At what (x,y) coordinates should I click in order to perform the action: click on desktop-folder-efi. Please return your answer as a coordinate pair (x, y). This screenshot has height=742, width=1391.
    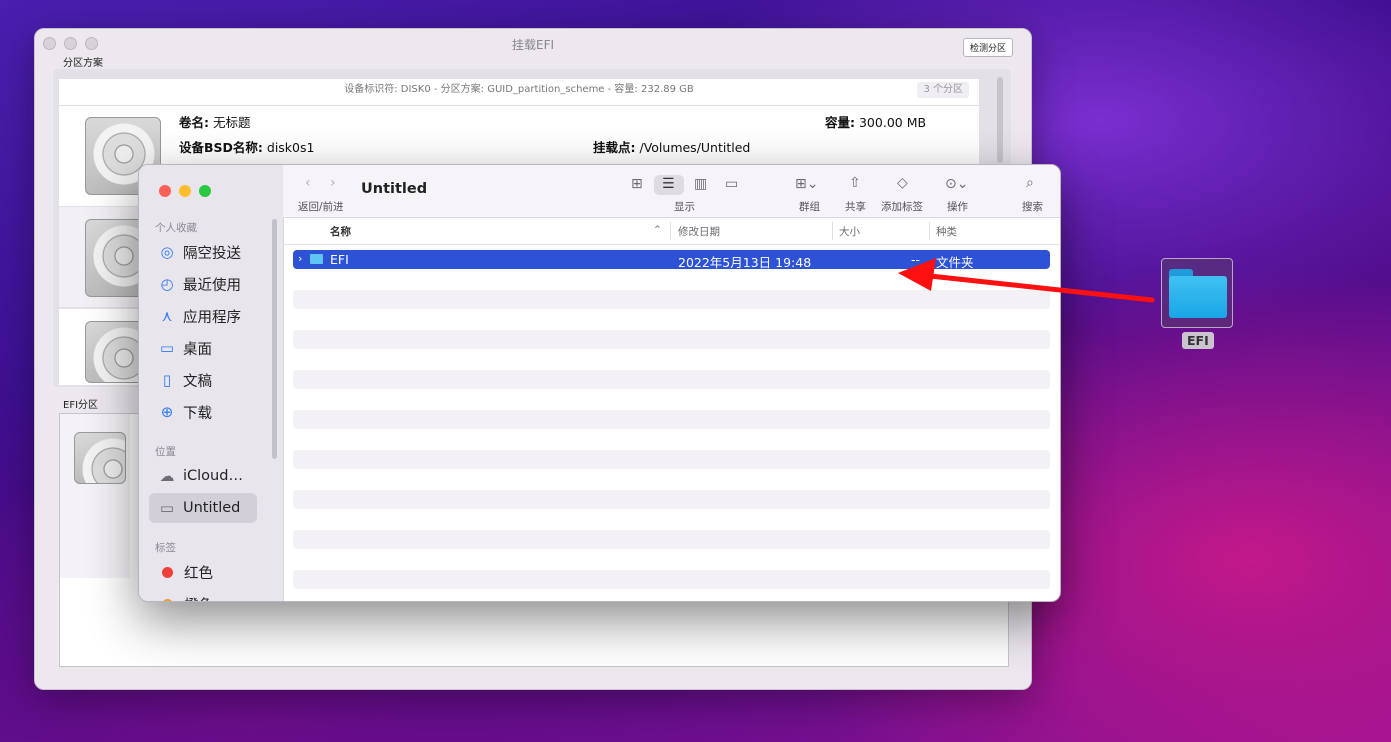
    Looking at the image, I should click on (1197, 293).